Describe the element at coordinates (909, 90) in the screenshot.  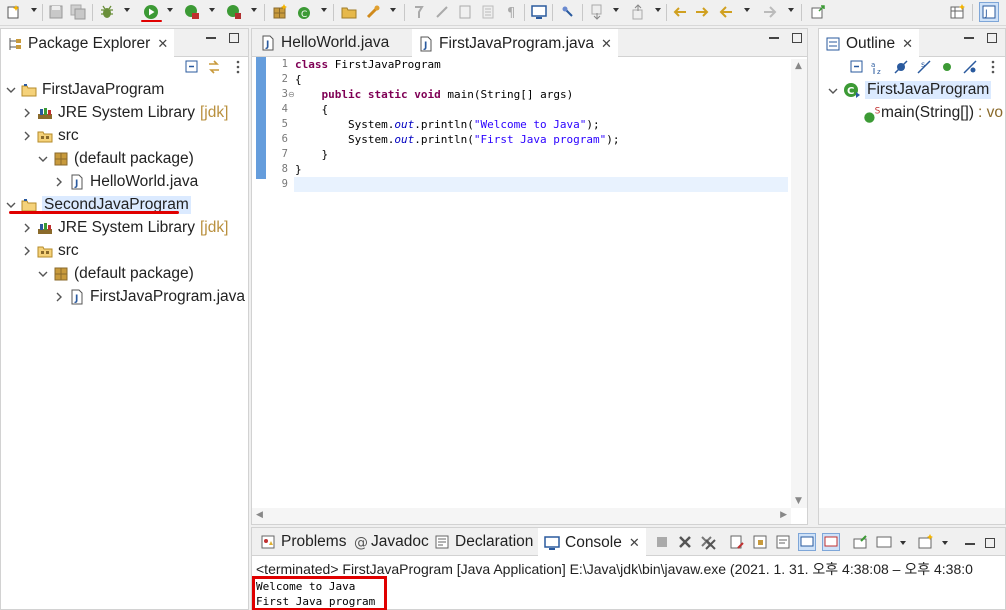
I see `outline-item-class: C FirstJavaProgram` at that location.